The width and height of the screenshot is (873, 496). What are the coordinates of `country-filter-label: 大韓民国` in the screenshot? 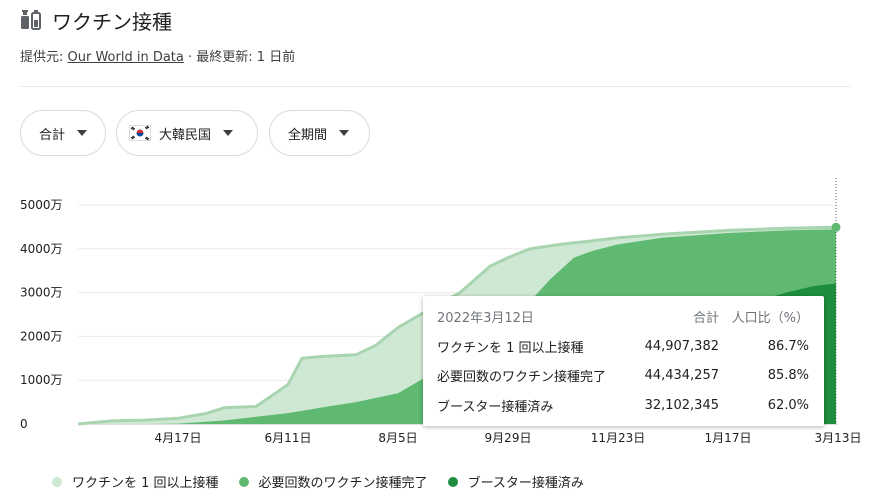 It's located at (185, 135).